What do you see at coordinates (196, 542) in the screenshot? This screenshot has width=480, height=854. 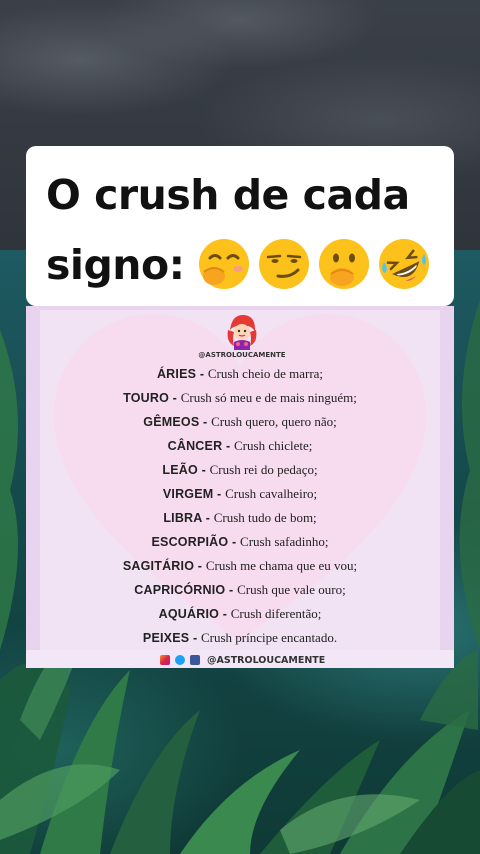 I see `sign-name: ESCORPIÃO -` at bounding box center [196, 542].